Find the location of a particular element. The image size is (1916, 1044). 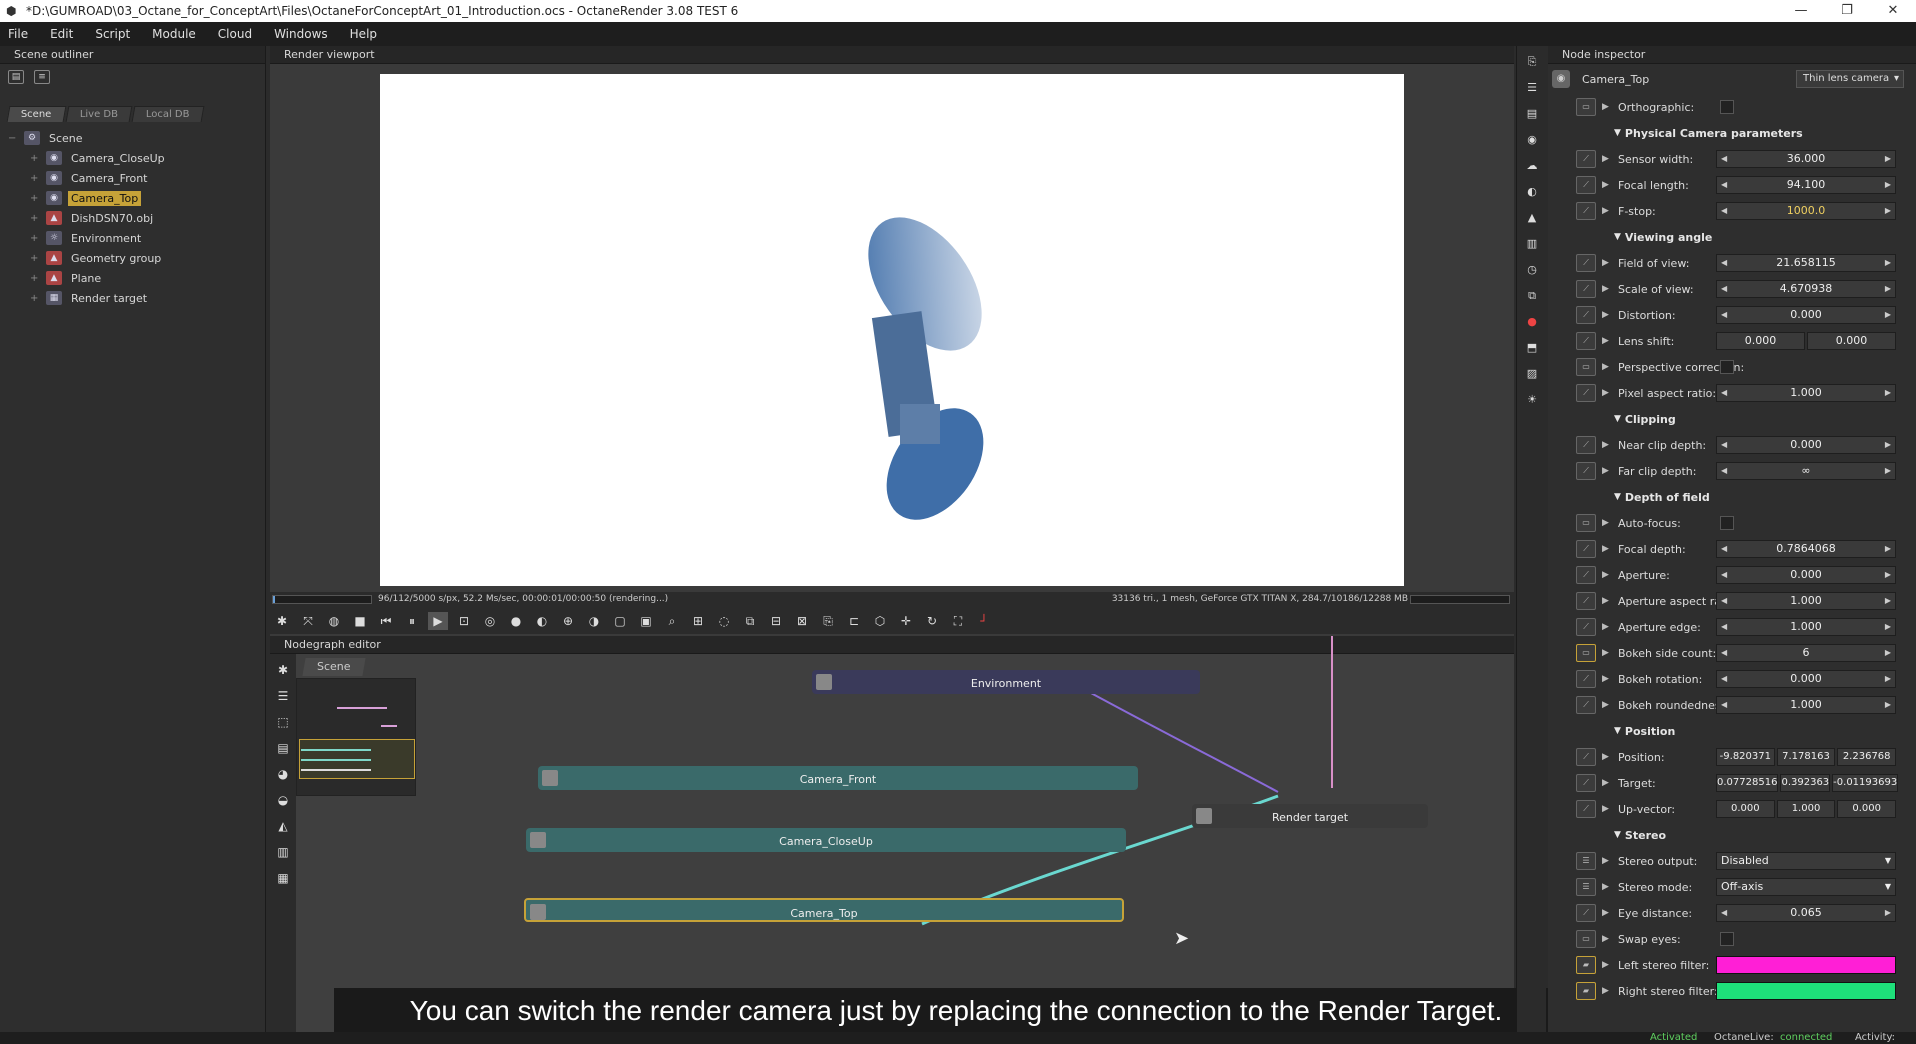

material-picker-icon: ● is located at coordinates (516, 621).